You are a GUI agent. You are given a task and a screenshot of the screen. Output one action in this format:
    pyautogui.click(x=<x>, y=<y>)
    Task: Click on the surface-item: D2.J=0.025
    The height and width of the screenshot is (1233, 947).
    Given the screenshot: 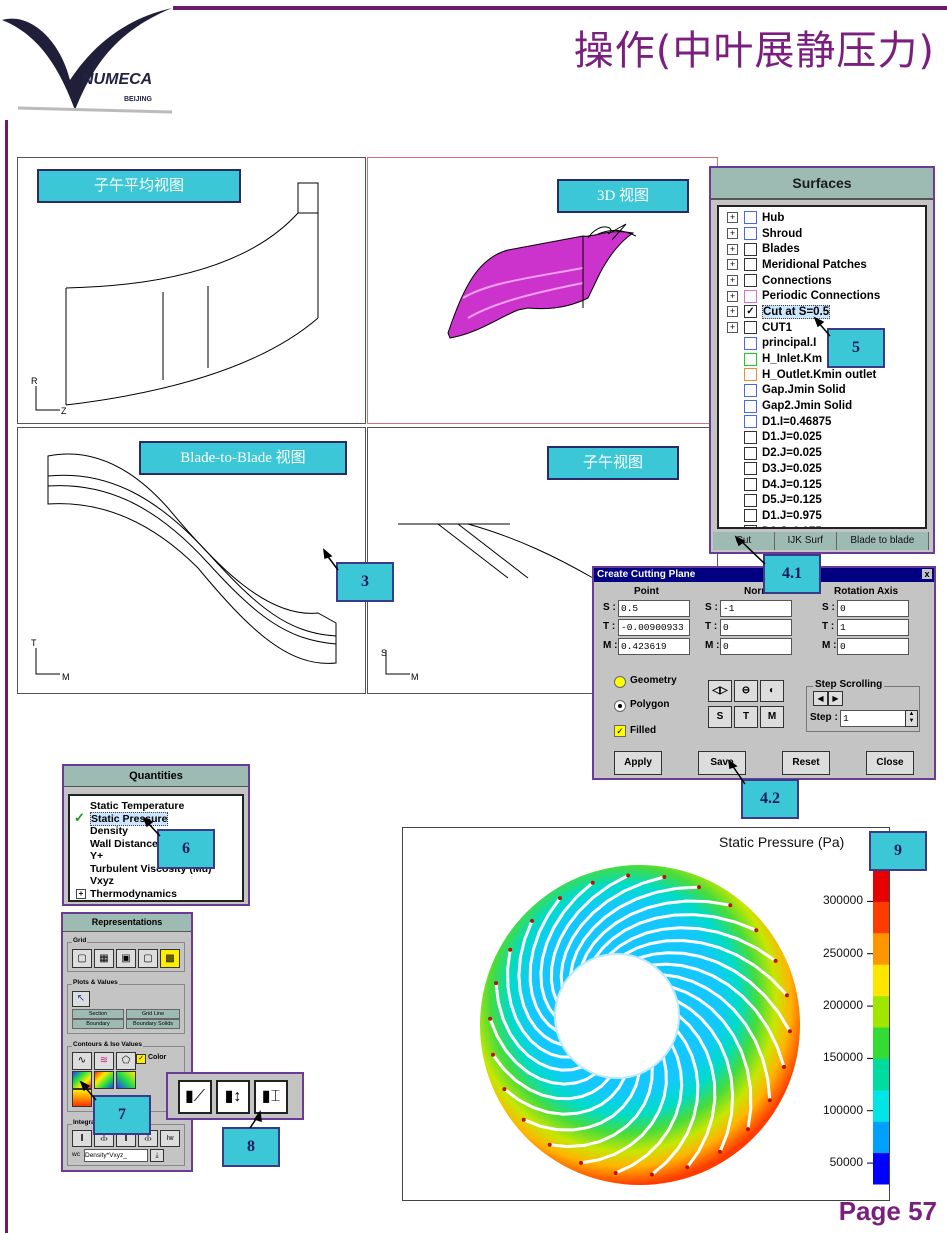 What is the action you would take?
    pyautogui.click(x=822, y=453)
    